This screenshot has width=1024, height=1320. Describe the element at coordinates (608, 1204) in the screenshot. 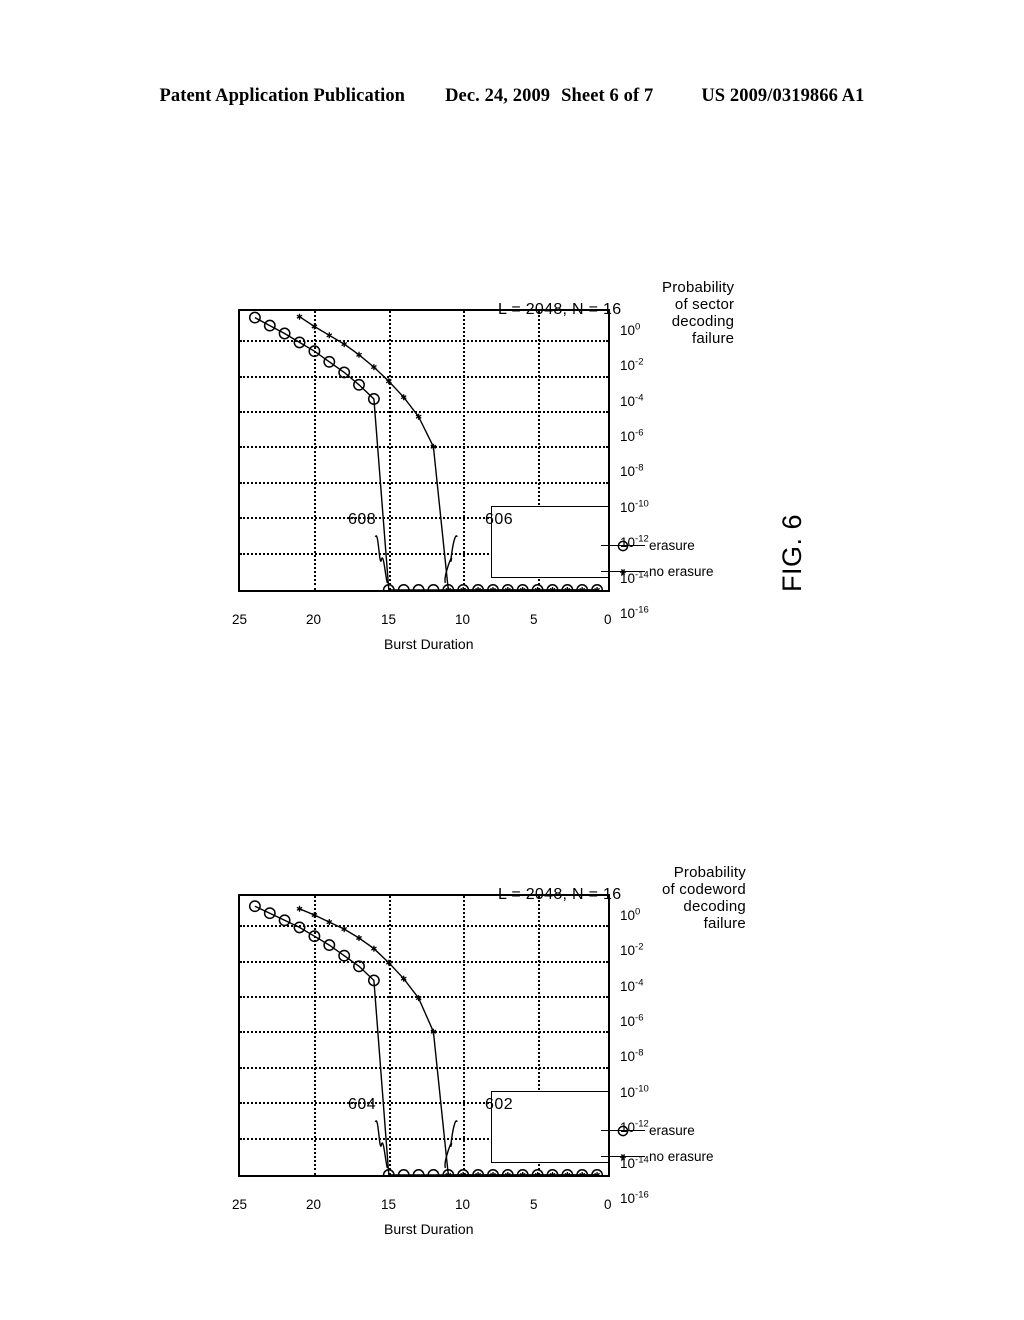

I see `xtick-label: 0` at that location.